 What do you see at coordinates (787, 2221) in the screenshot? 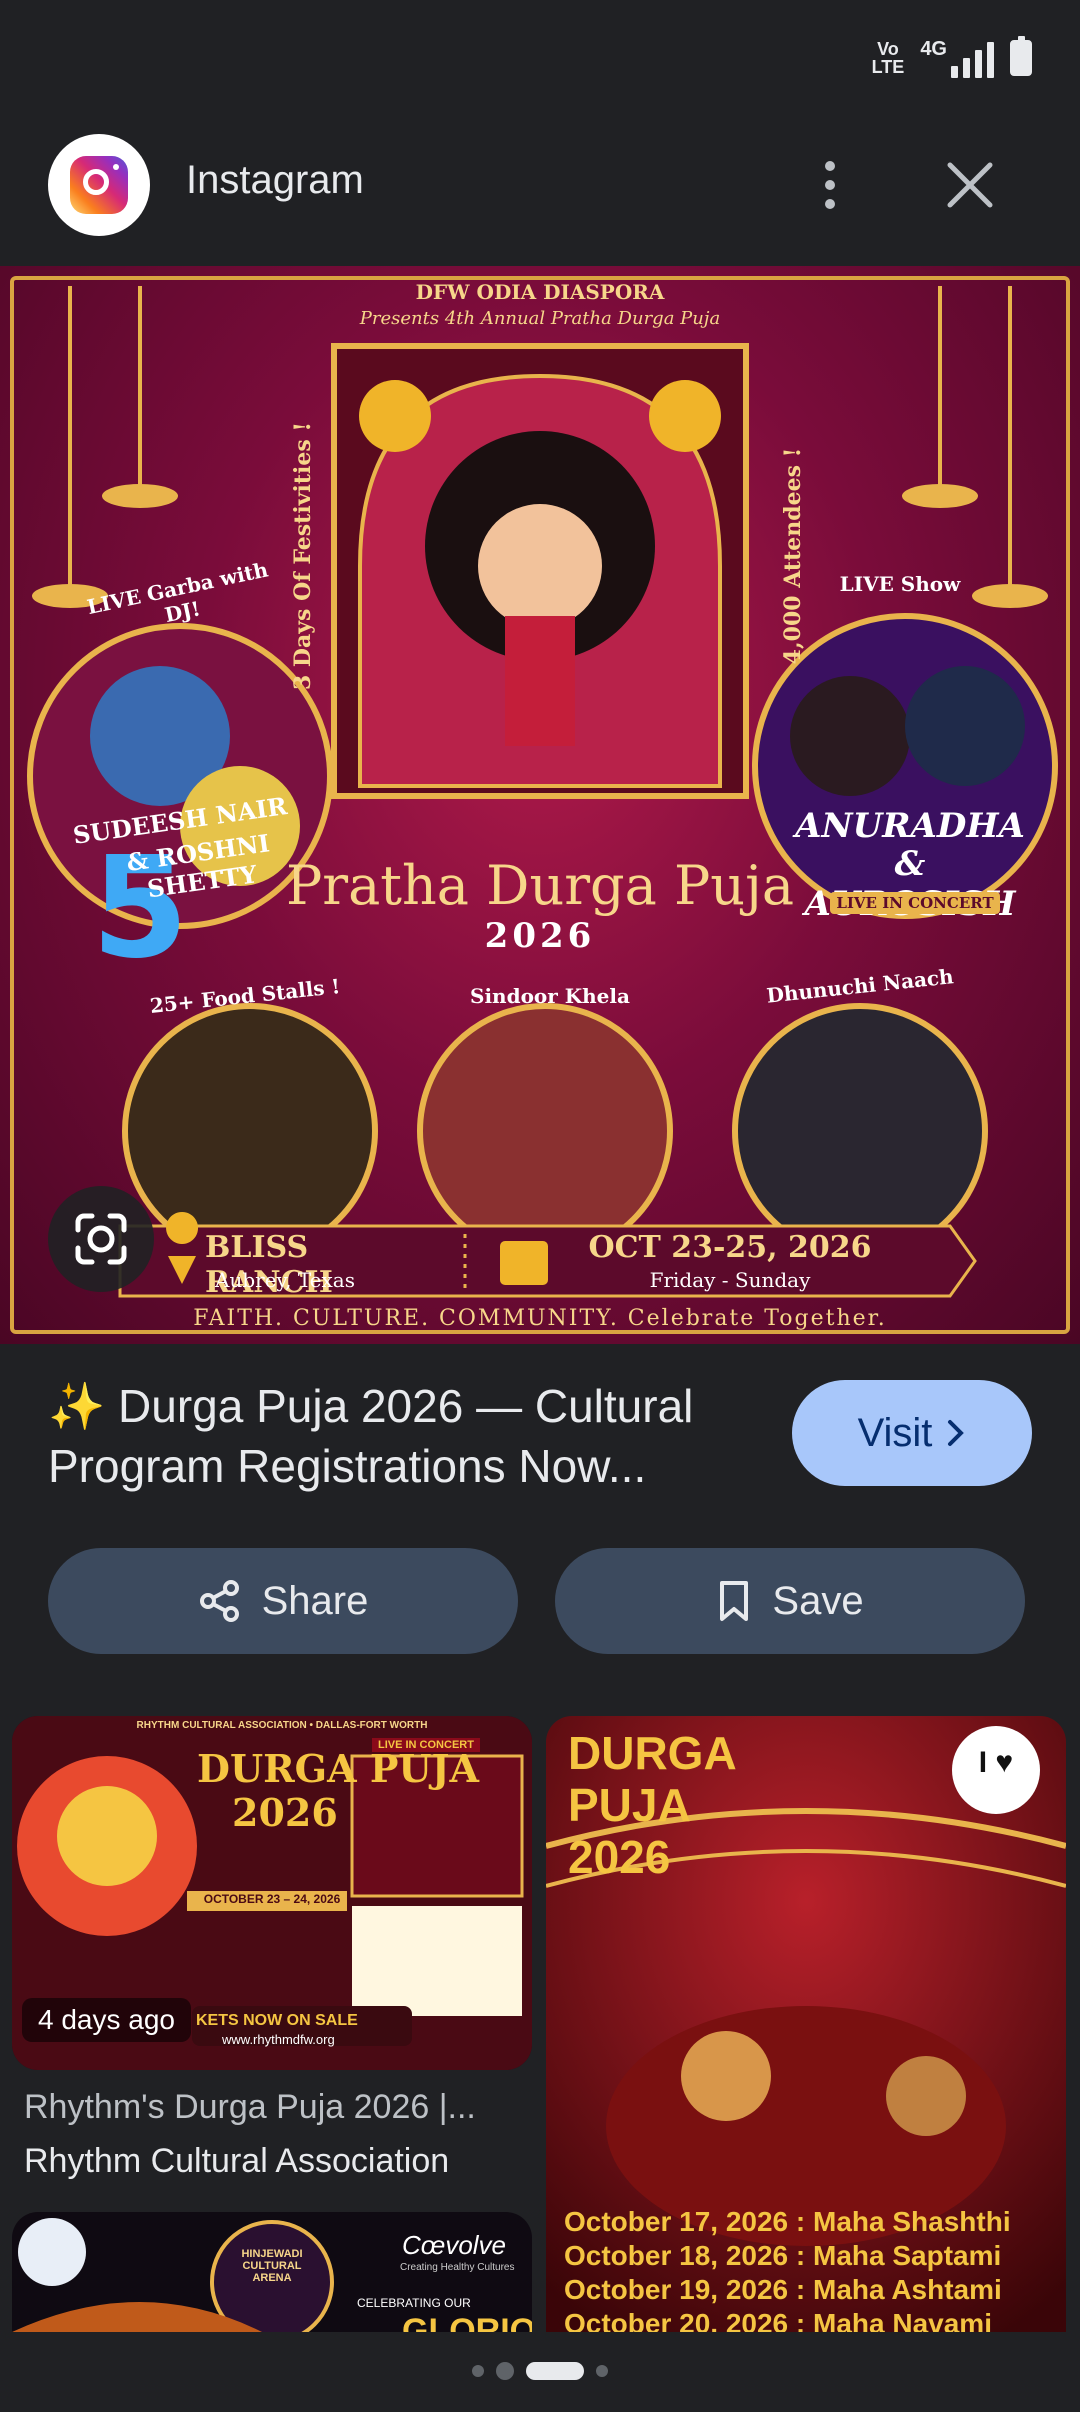
I see `durga-date-1: October 17, 2026 : Maha Shashthi` at bounding box center [787, 2221].